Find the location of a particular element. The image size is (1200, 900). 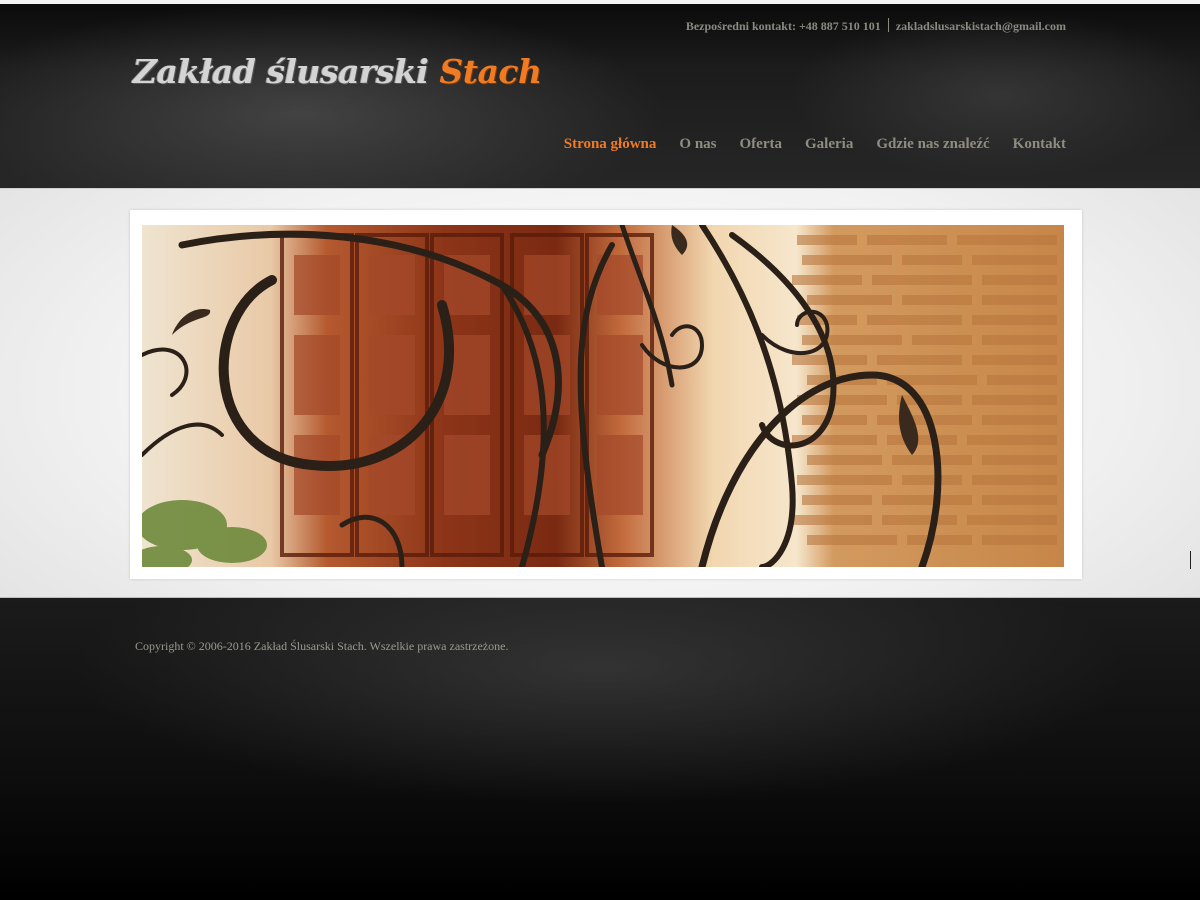

nav-item-location: Gdzie nas znaleźć is located at coordinates (932, 144).